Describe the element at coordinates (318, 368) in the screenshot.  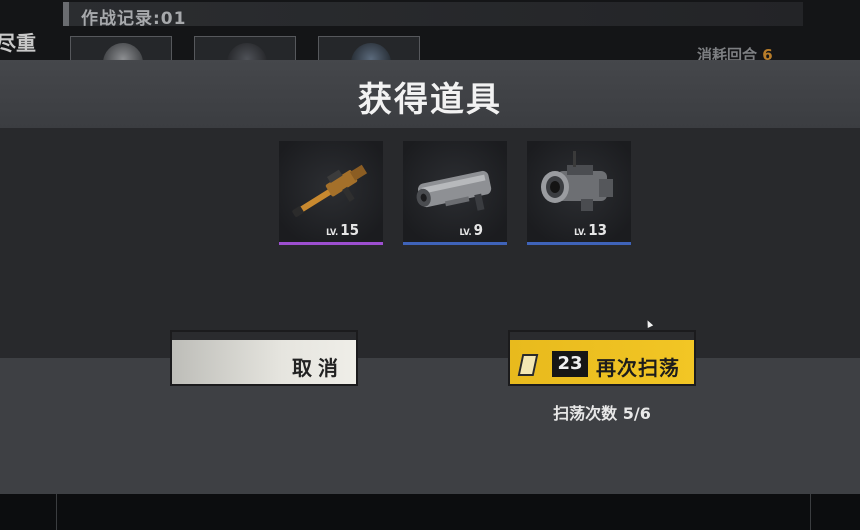
I see `cancel-button-label: 取消` at that location.